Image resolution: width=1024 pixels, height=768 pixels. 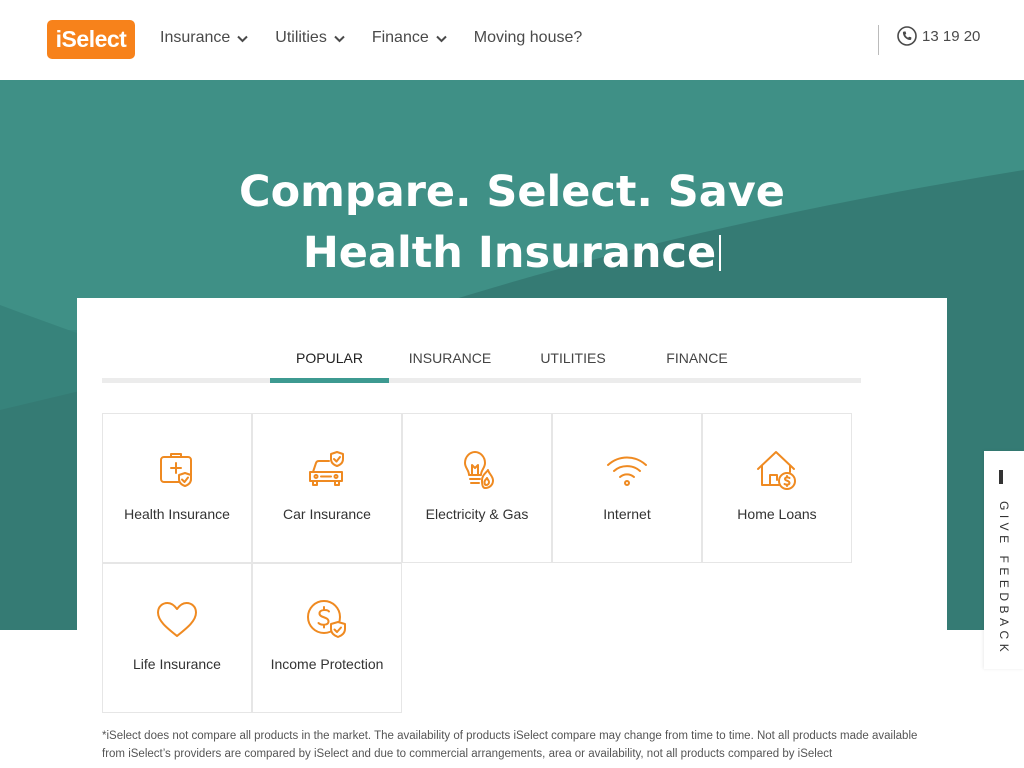 I want to click on nav-finance: Finance, so click(x=410, y=38).